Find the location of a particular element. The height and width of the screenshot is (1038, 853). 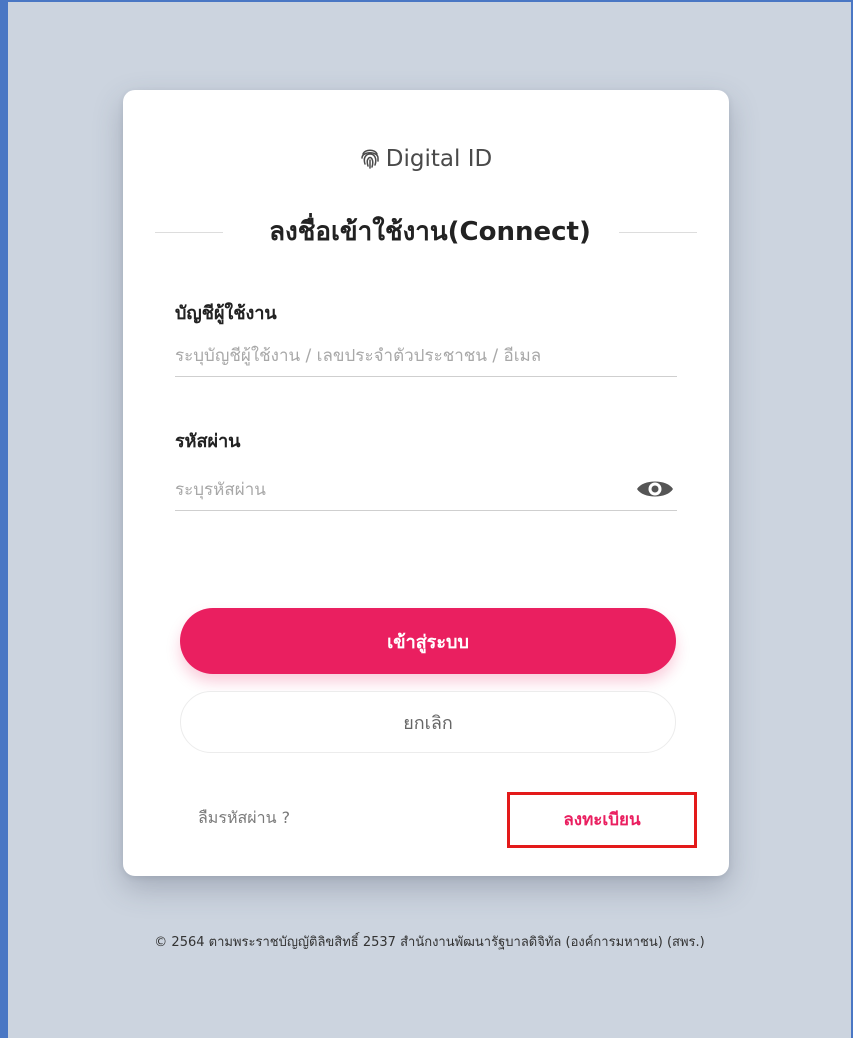

register-highlight-box: ลงทะเบียน is located at coordinates (602, 820).